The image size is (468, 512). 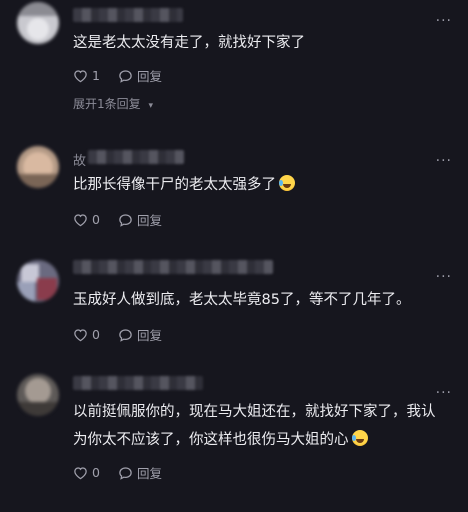 What do you see at coordinates (242, 300) in the screenshot?
I see `comment-text: 玉成好人做到底，老太太毕竟85了，等不了几年了。` at bounding box center [242, 300].